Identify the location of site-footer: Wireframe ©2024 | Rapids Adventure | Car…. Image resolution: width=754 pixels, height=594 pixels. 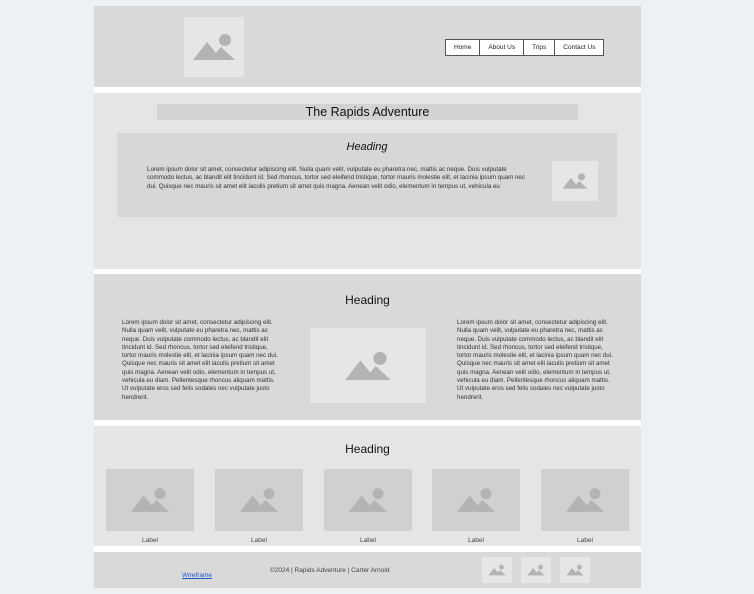
(367, 570).